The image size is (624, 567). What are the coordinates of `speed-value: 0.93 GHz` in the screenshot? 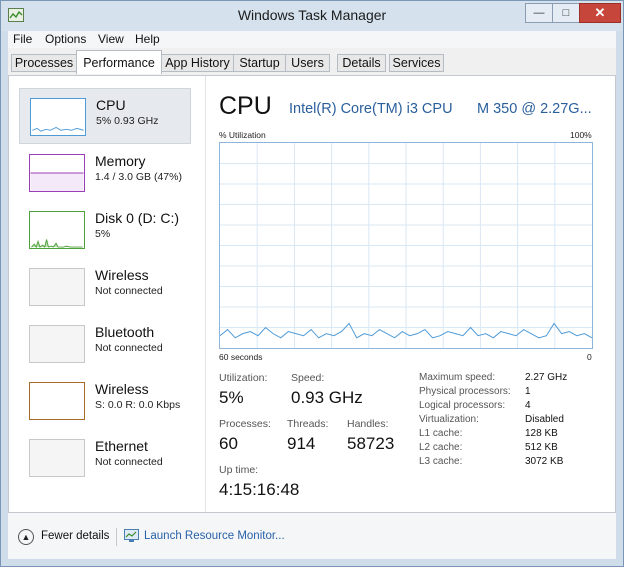 It's located at (327, 397).